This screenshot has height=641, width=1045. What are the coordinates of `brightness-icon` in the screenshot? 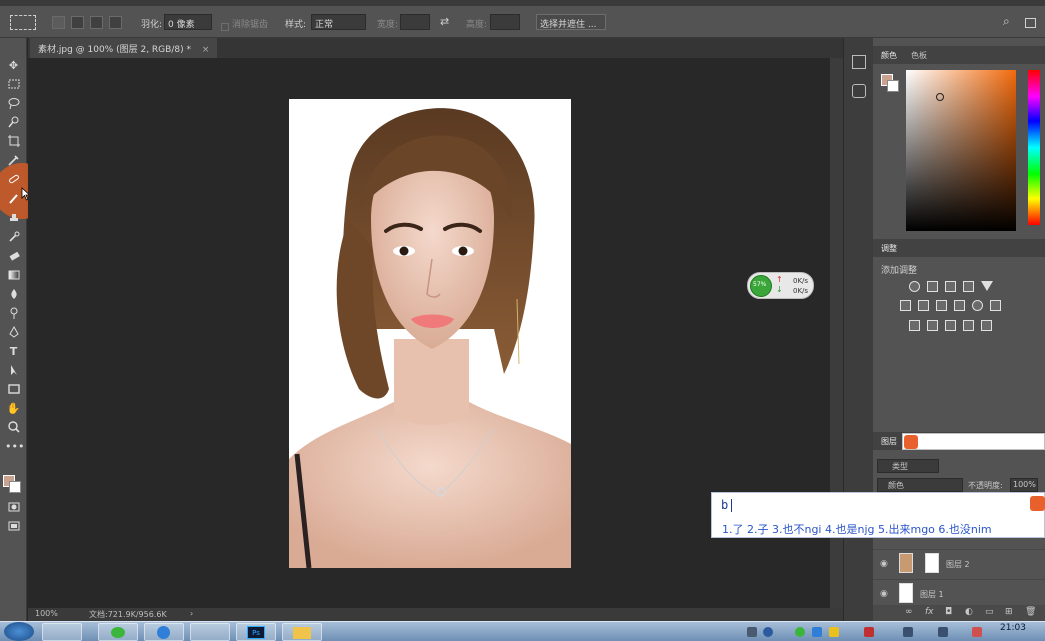 It's located at (914, 286).